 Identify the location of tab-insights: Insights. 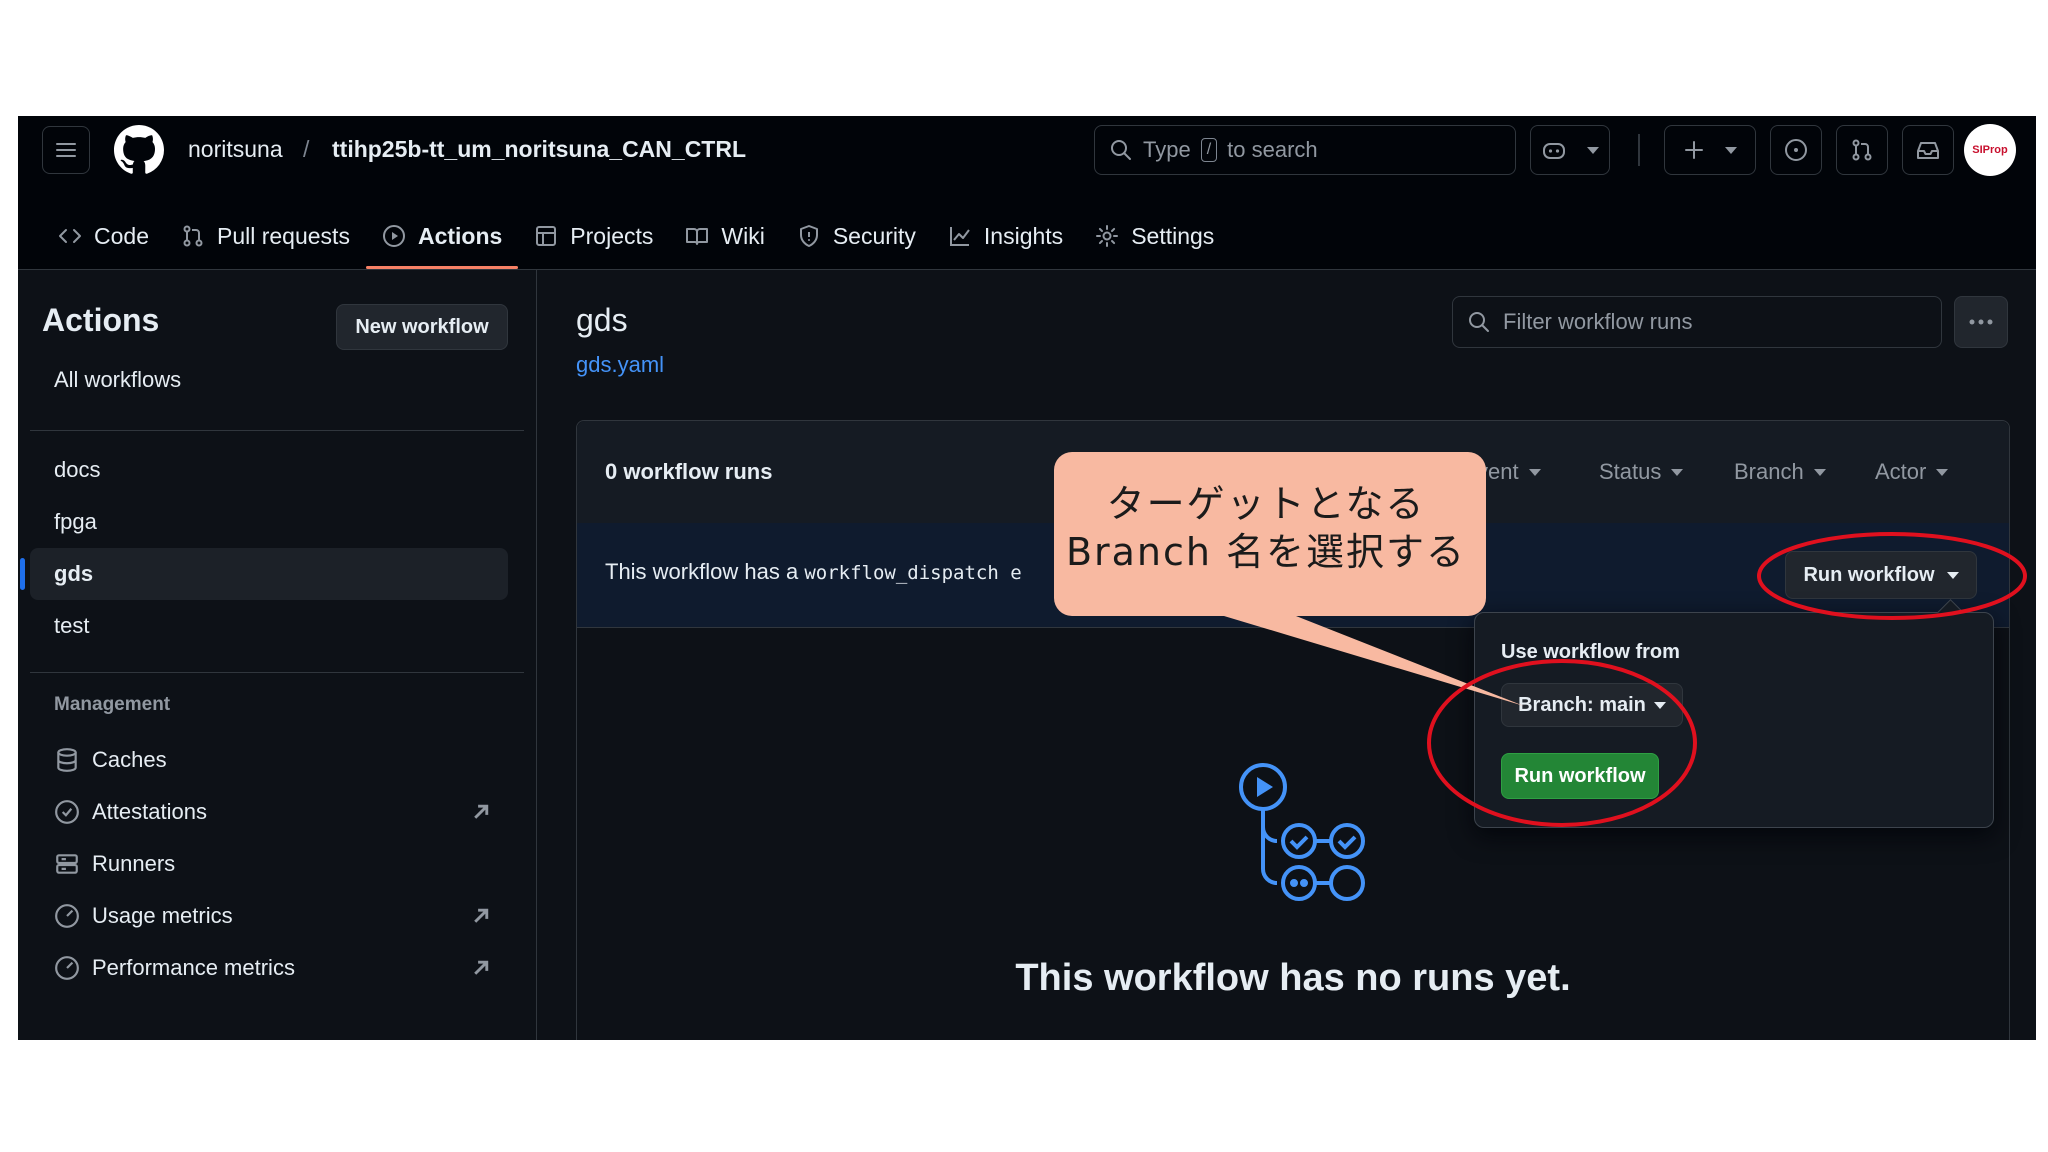
(1005, 236).